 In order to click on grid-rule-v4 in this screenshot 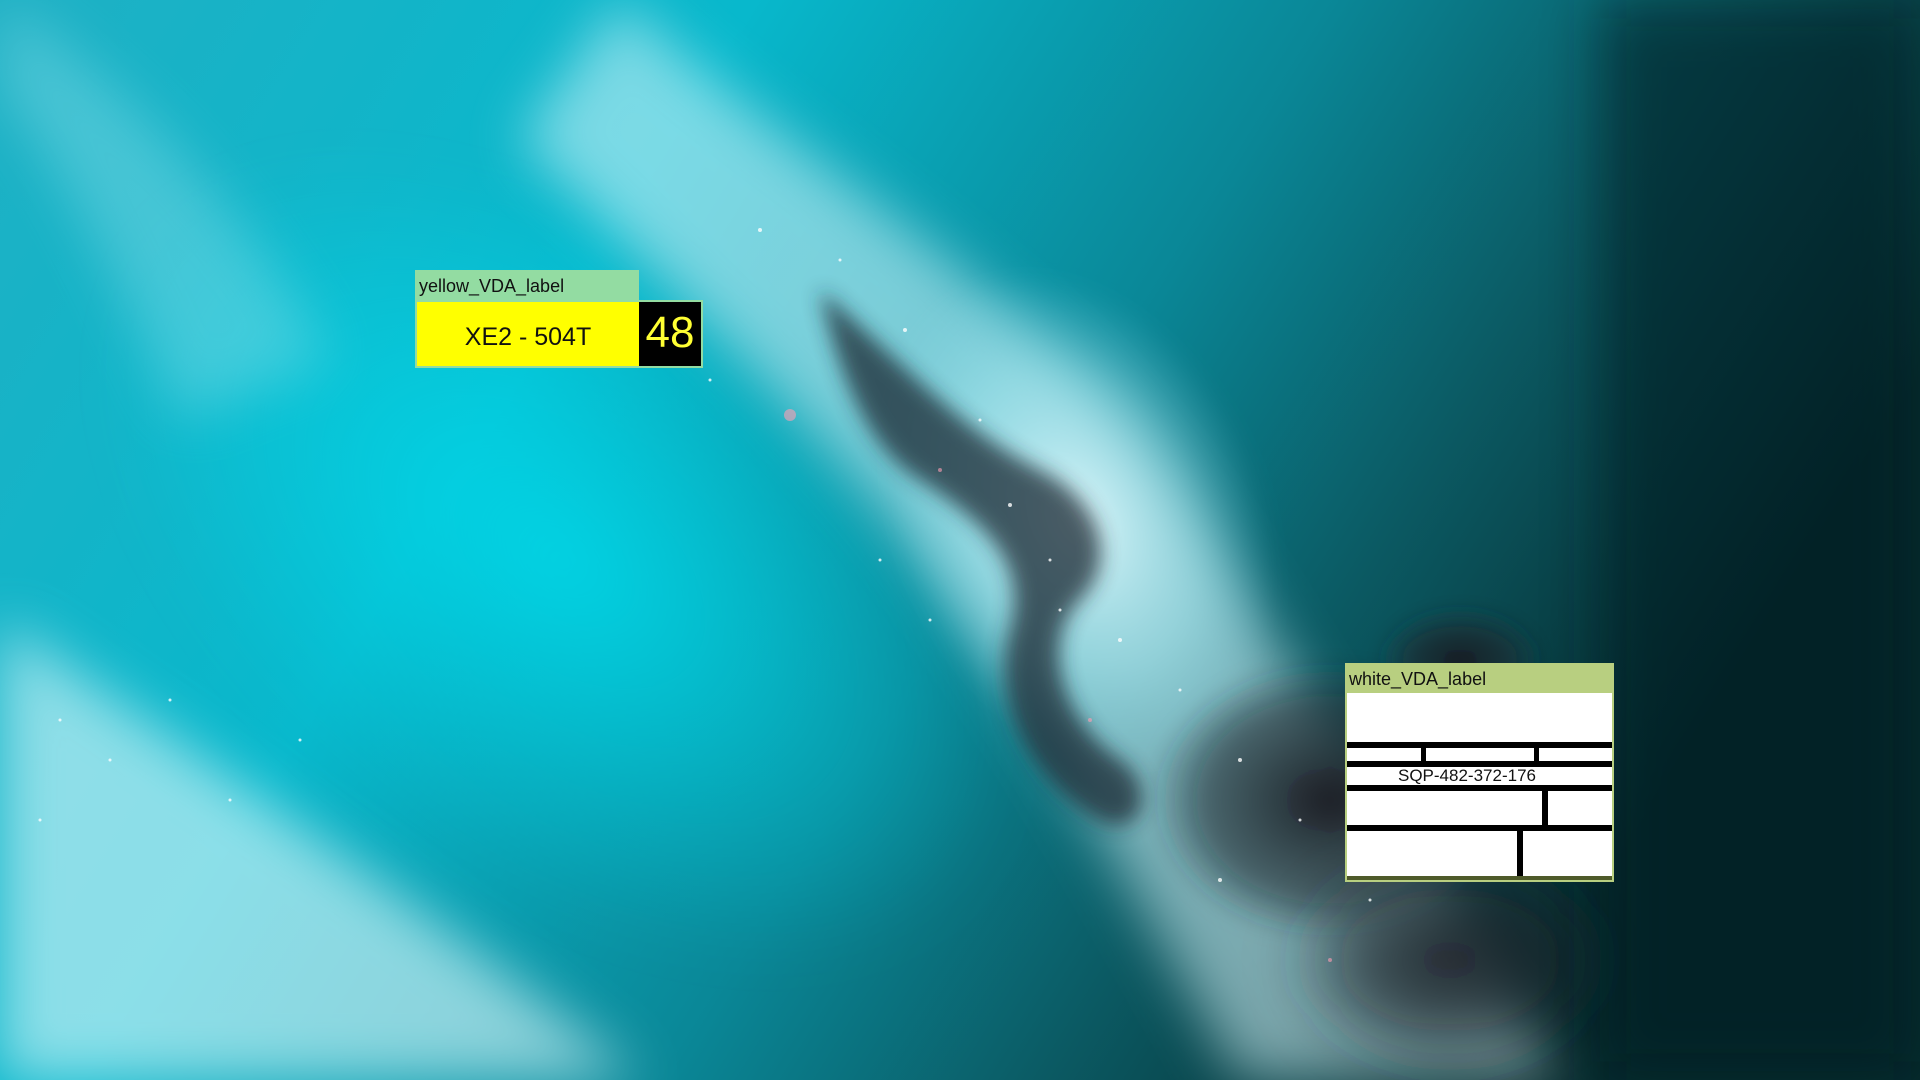, I will do `click(1520, 853)`.